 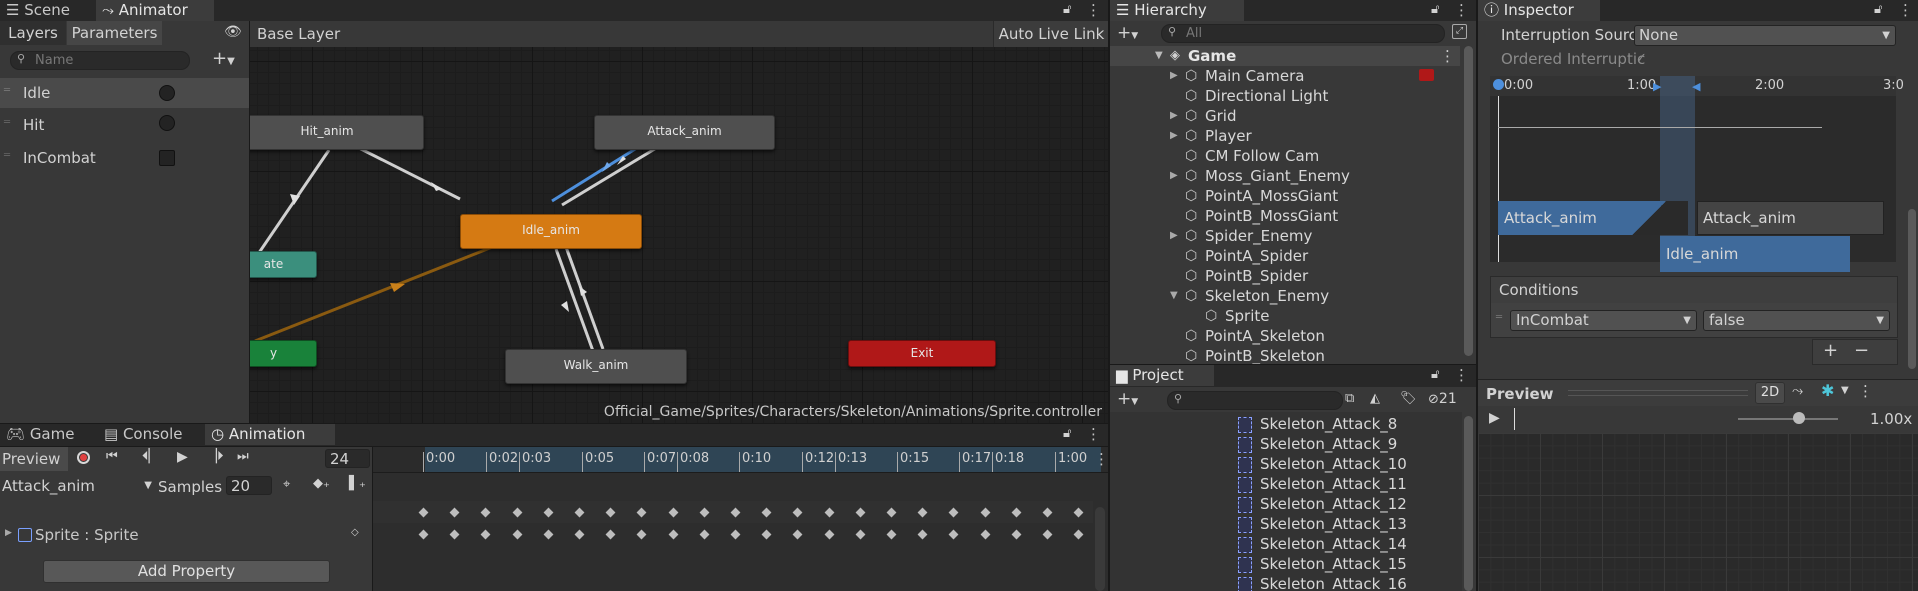 I want to click on mode-2d-button: 2D, so click(x=1770, y=393).